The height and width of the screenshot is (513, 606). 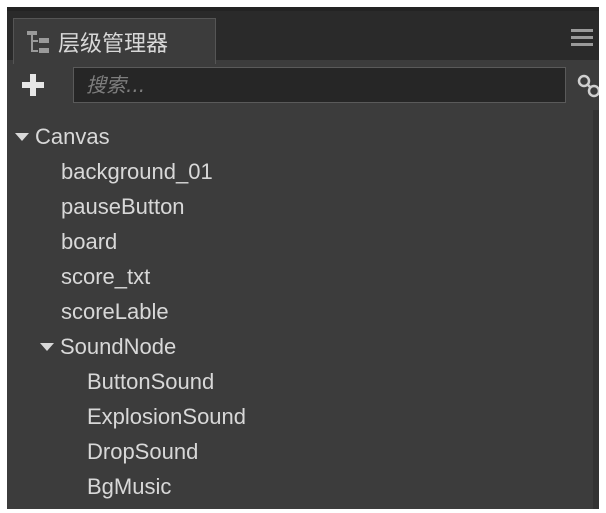 I want to click on tree-node-bgmusic: BgMusic, so click(x=129, y=487).